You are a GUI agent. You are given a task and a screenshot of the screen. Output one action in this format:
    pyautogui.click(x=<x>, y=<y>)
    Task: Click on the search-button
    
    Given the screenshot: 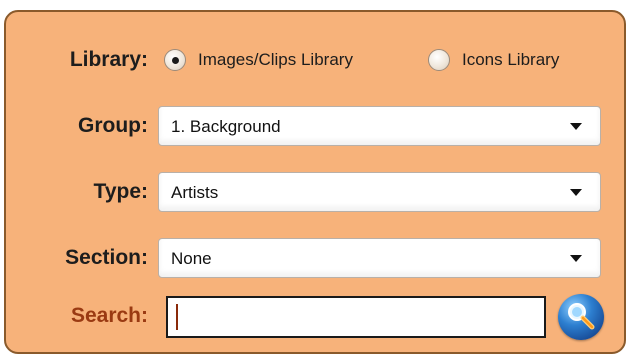 What is the action you would take?
    pyautogui.click(x=581, y=317)
    